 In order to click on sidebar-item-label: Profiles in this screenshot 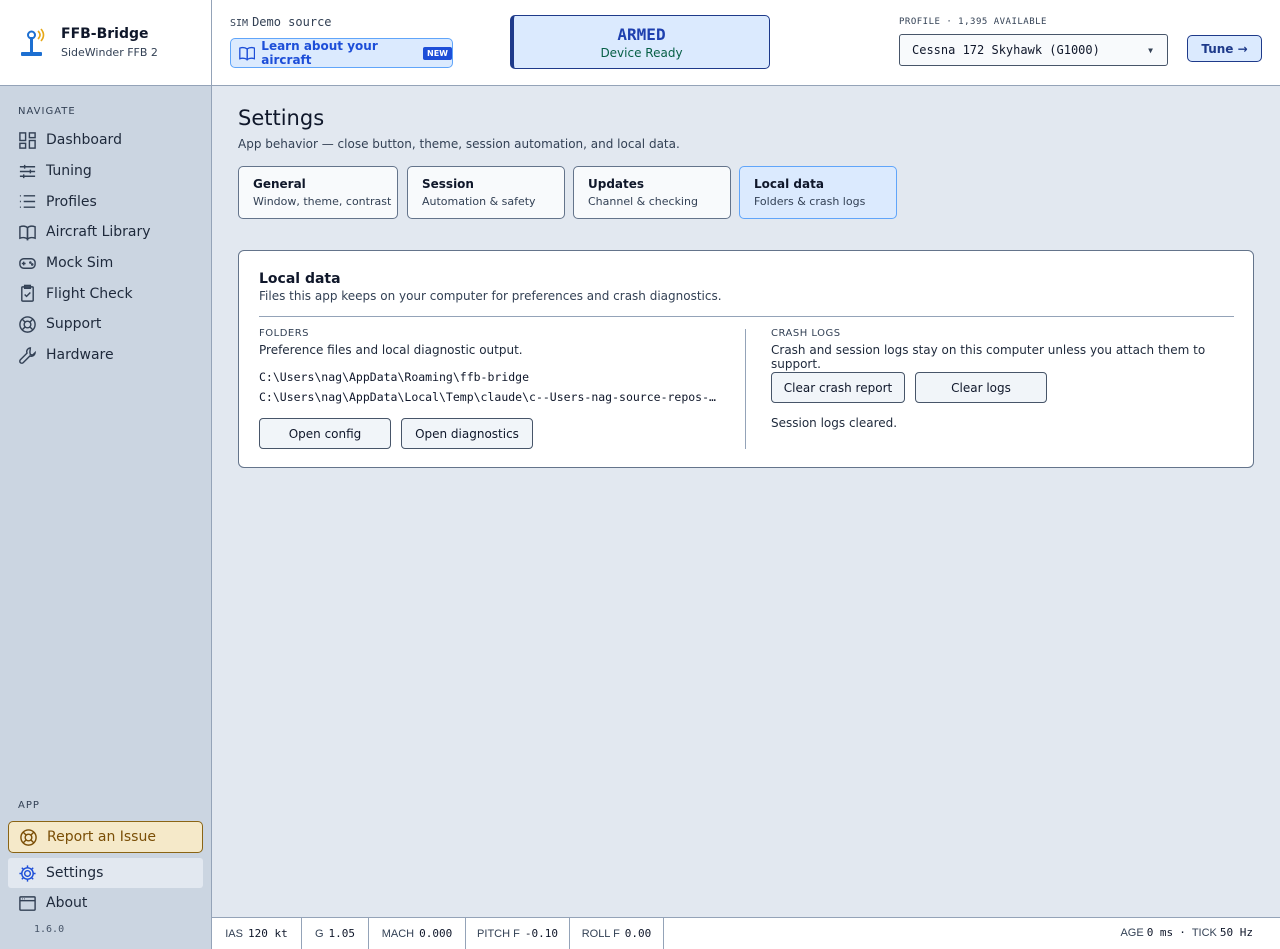, I will do `click(71, 201)`.